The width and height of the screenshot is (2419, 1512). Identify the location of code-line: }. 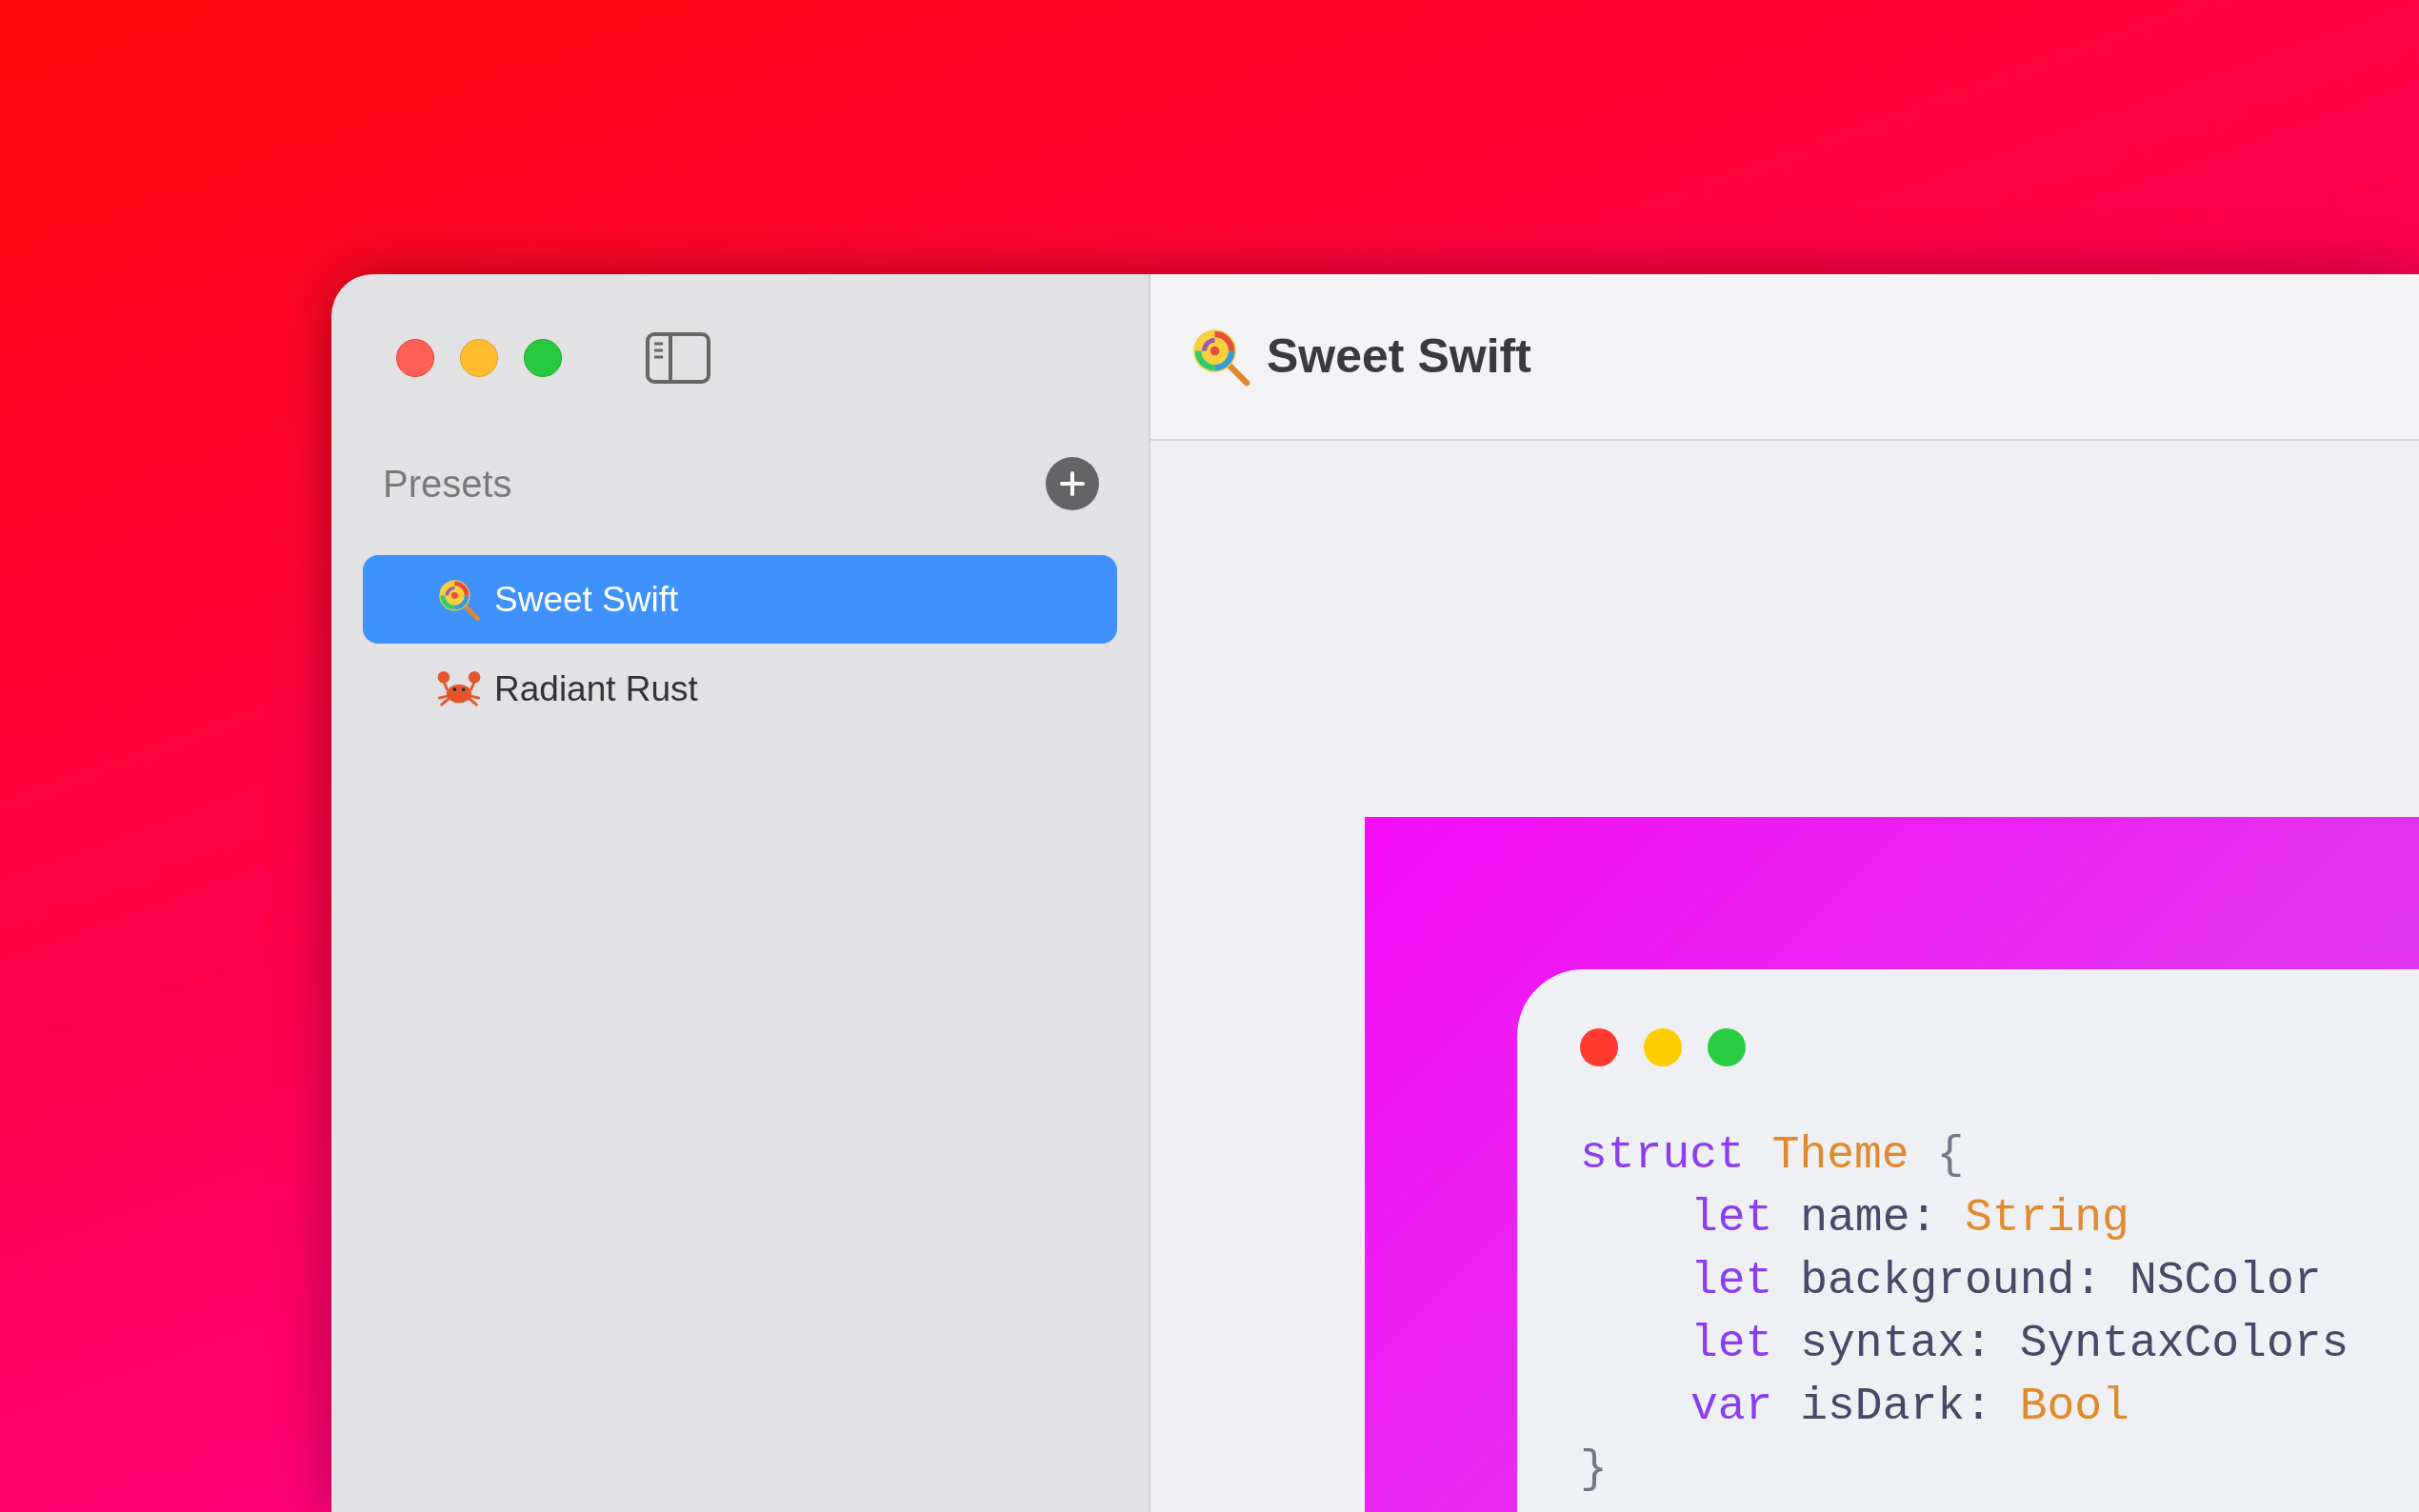
(1594, 1469).